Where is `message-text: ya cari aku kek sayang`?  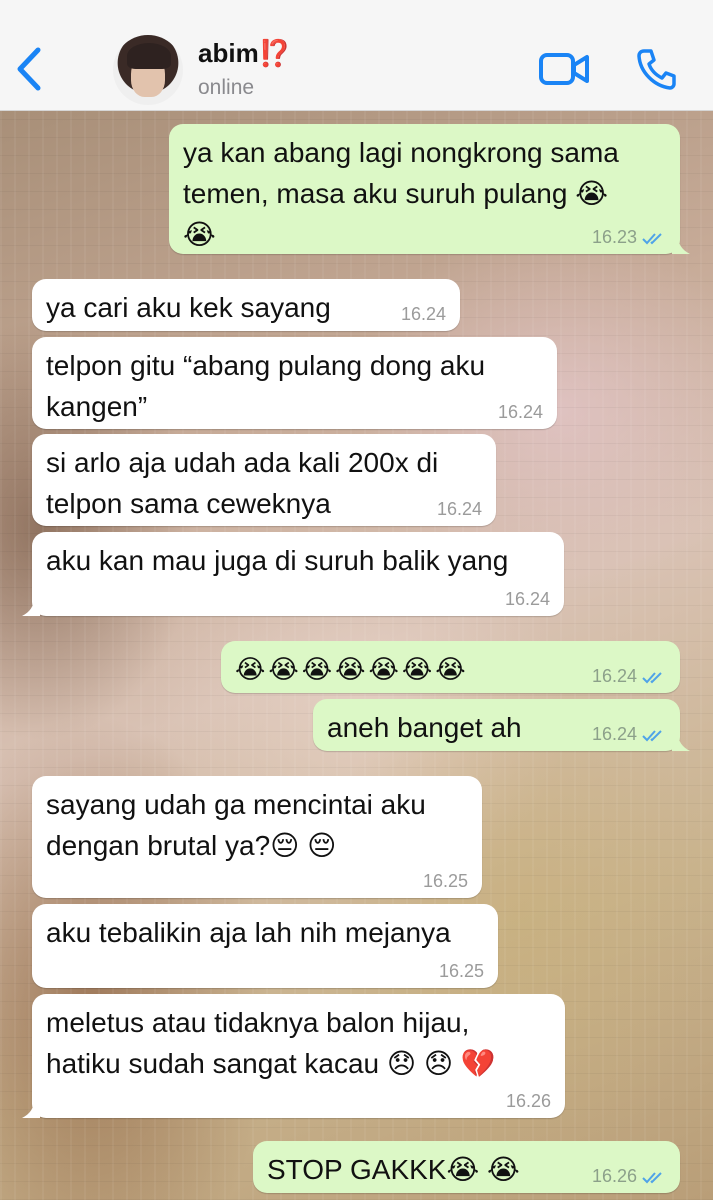
message-text: ya cari aku kek sayang is located at coordinates (188, 307).